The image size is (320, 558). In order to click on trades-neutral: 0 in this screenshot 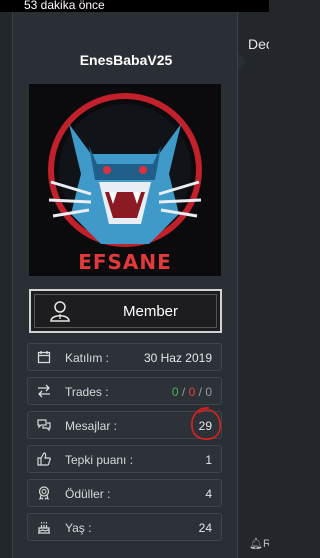, I will do `click(208, 392)`.